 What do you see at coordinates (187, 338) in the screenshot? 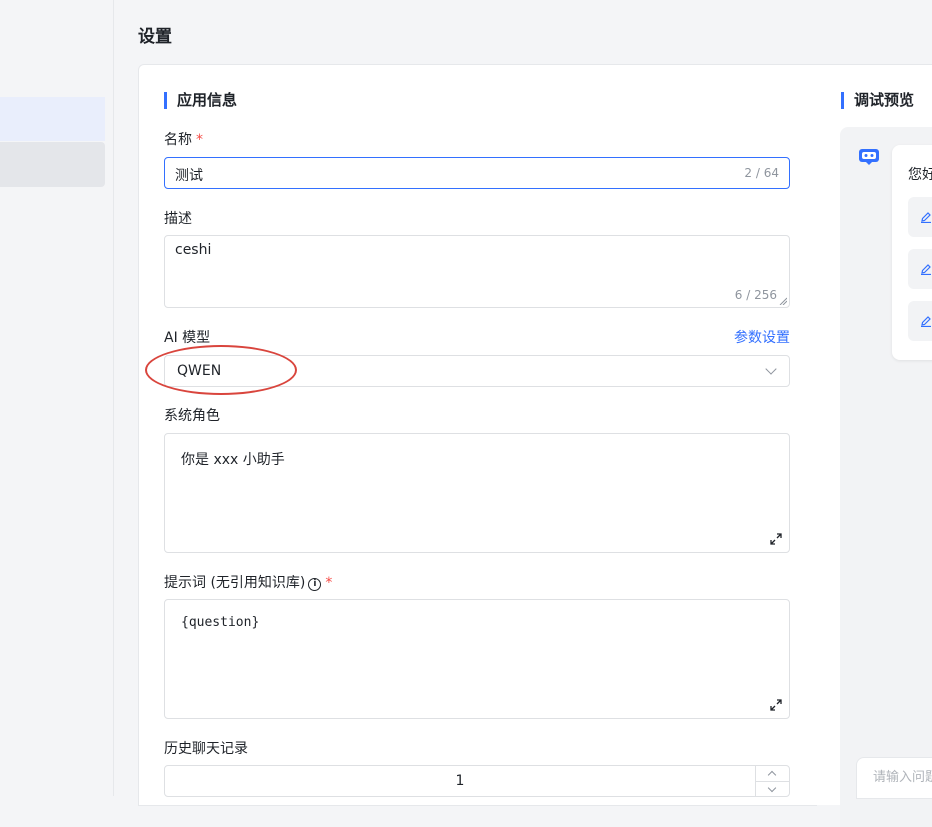
I see `ai-model-label: AI 模型` at bounding box center [187, 338].